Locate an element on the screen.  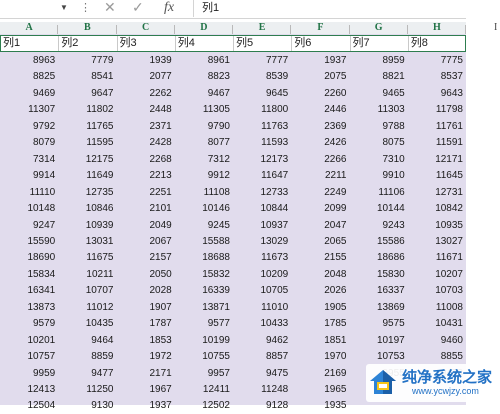
table-cell: 9469 is located at coordinates (27, 94).